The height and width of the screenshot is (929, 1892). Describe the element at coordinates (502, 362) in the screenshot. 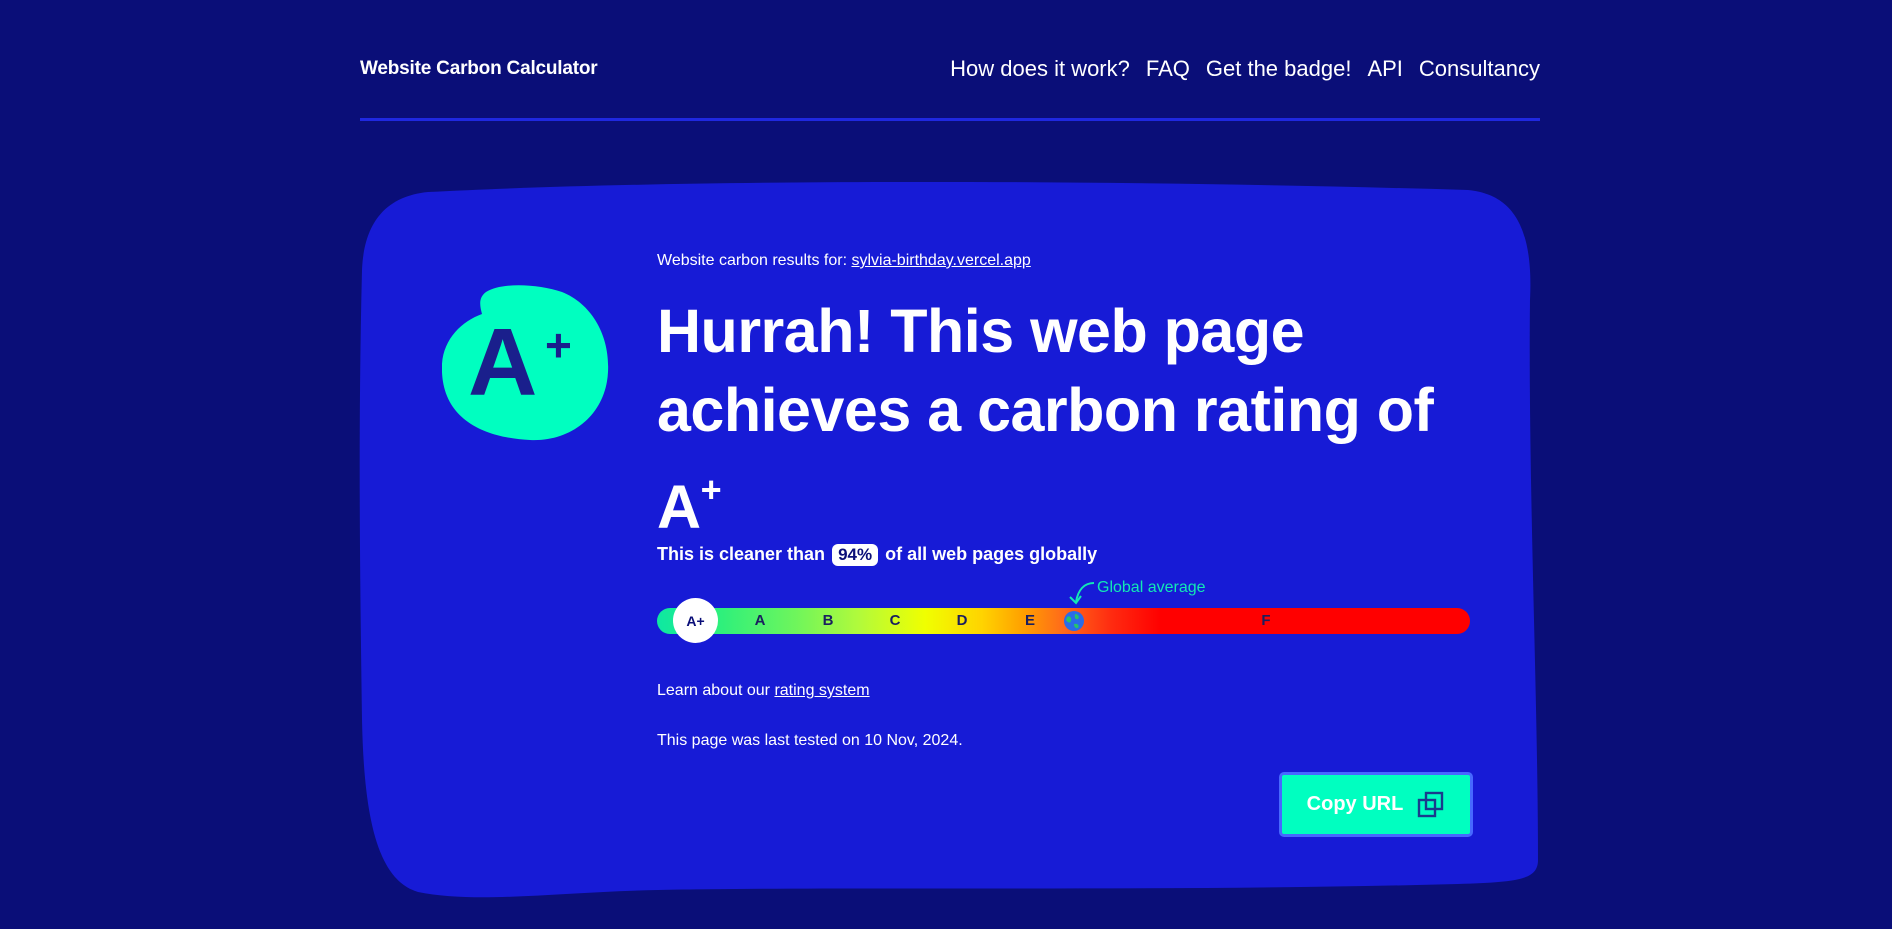

I see `badge-grade-letter: A` at that location.